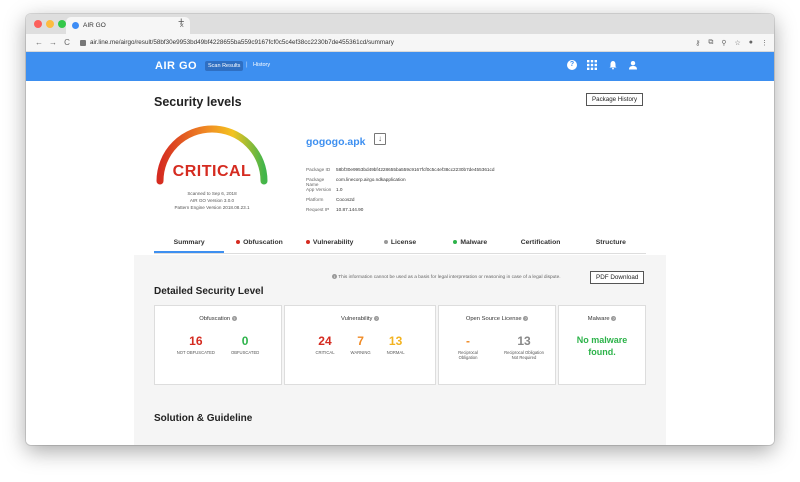 The width and height of the screenshot is (800, 482). What do you see at coordinates (62, 24) in the screenshot?
I see `maximize-window-button` at bounding box center [62, 24].